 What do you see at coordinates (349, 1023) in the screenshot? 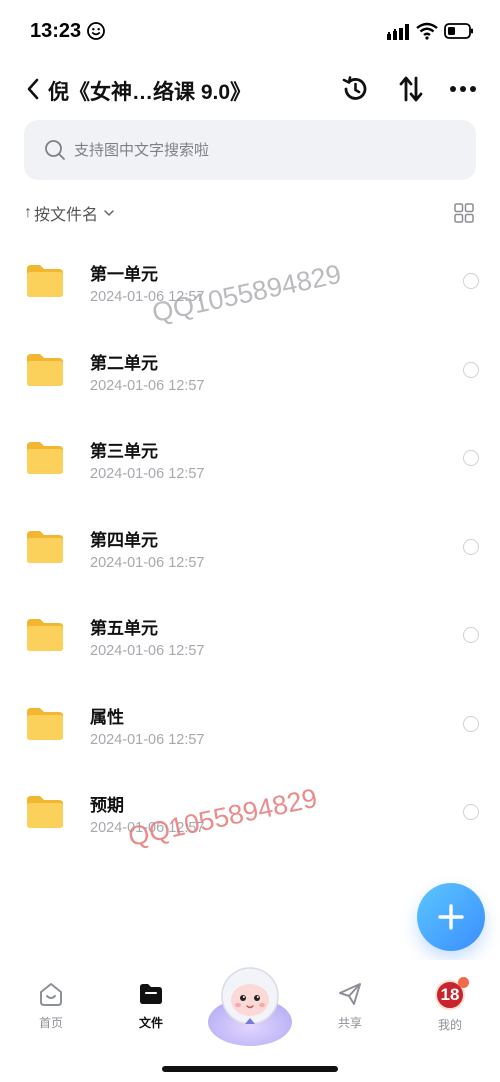
I see `nav-share-label: 共享` at bounding box center [349, 1023].